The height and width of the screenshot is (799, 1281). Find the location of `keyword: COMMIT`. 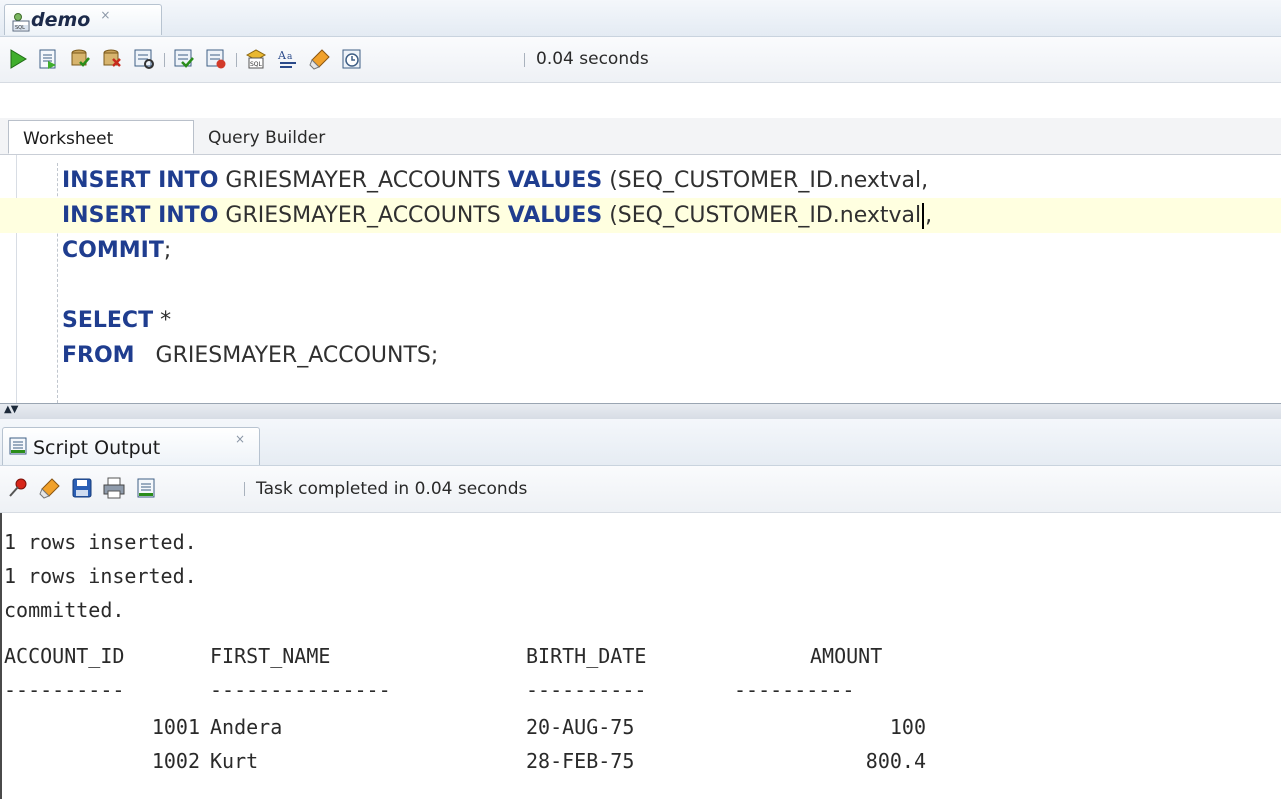

keyword: COMMIT is located at coordinates (113, 250).